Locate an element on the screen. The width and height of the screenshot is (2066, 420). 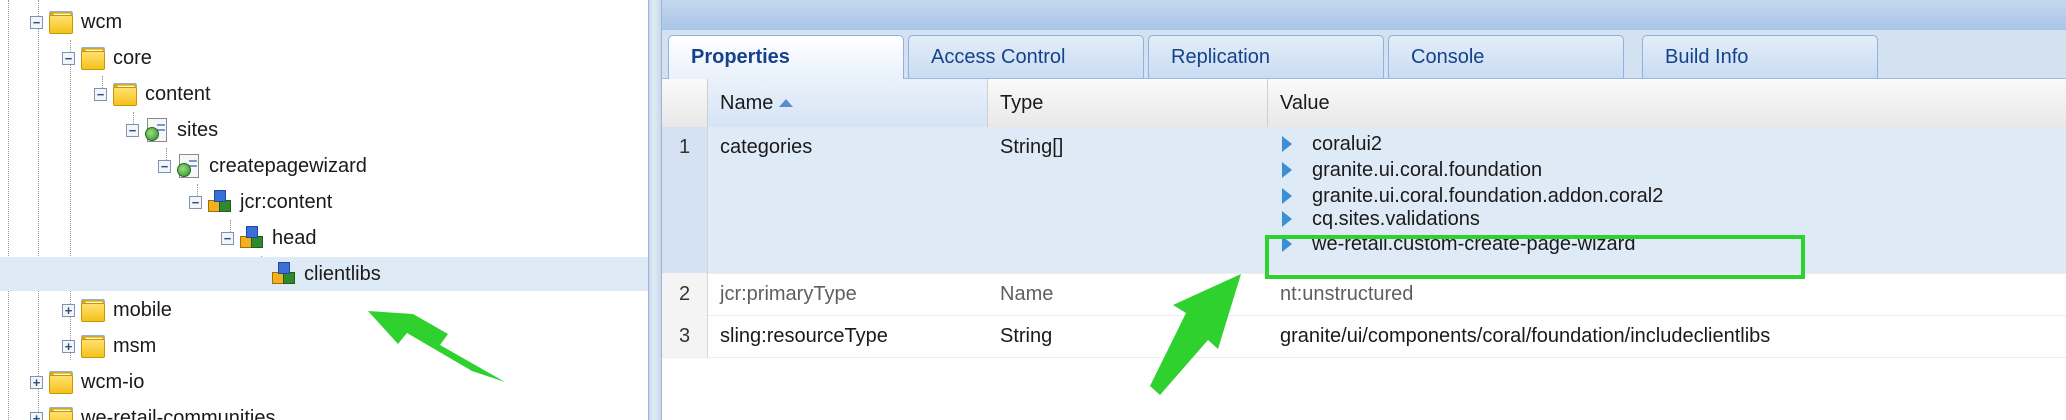
panel-header is located at coordinates (1364, 15).